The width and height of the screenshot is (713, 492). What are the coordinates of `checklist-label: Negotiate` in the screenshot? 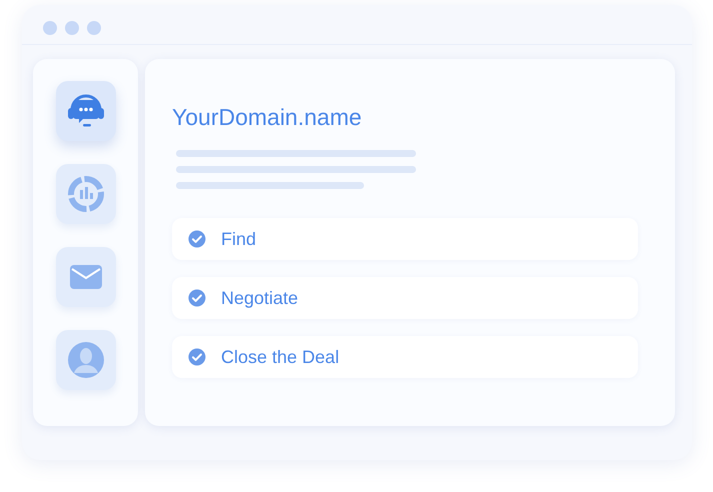 It's located at (259, 298).